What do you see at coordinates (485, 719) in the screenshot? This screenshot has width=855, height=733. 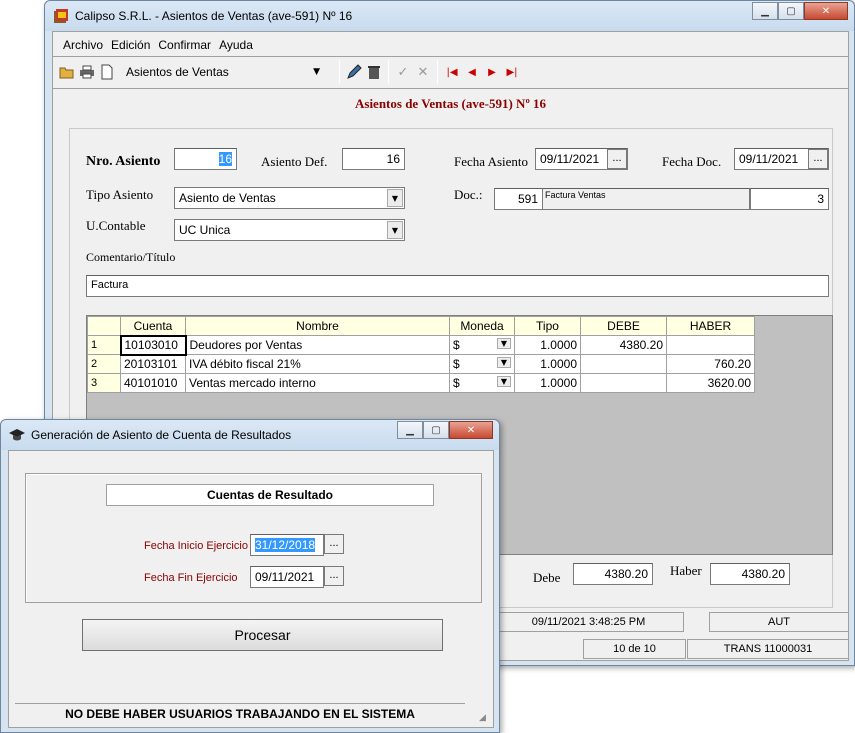 I see `resize-grip-icon: ◢` at bounding box center [485, 719].